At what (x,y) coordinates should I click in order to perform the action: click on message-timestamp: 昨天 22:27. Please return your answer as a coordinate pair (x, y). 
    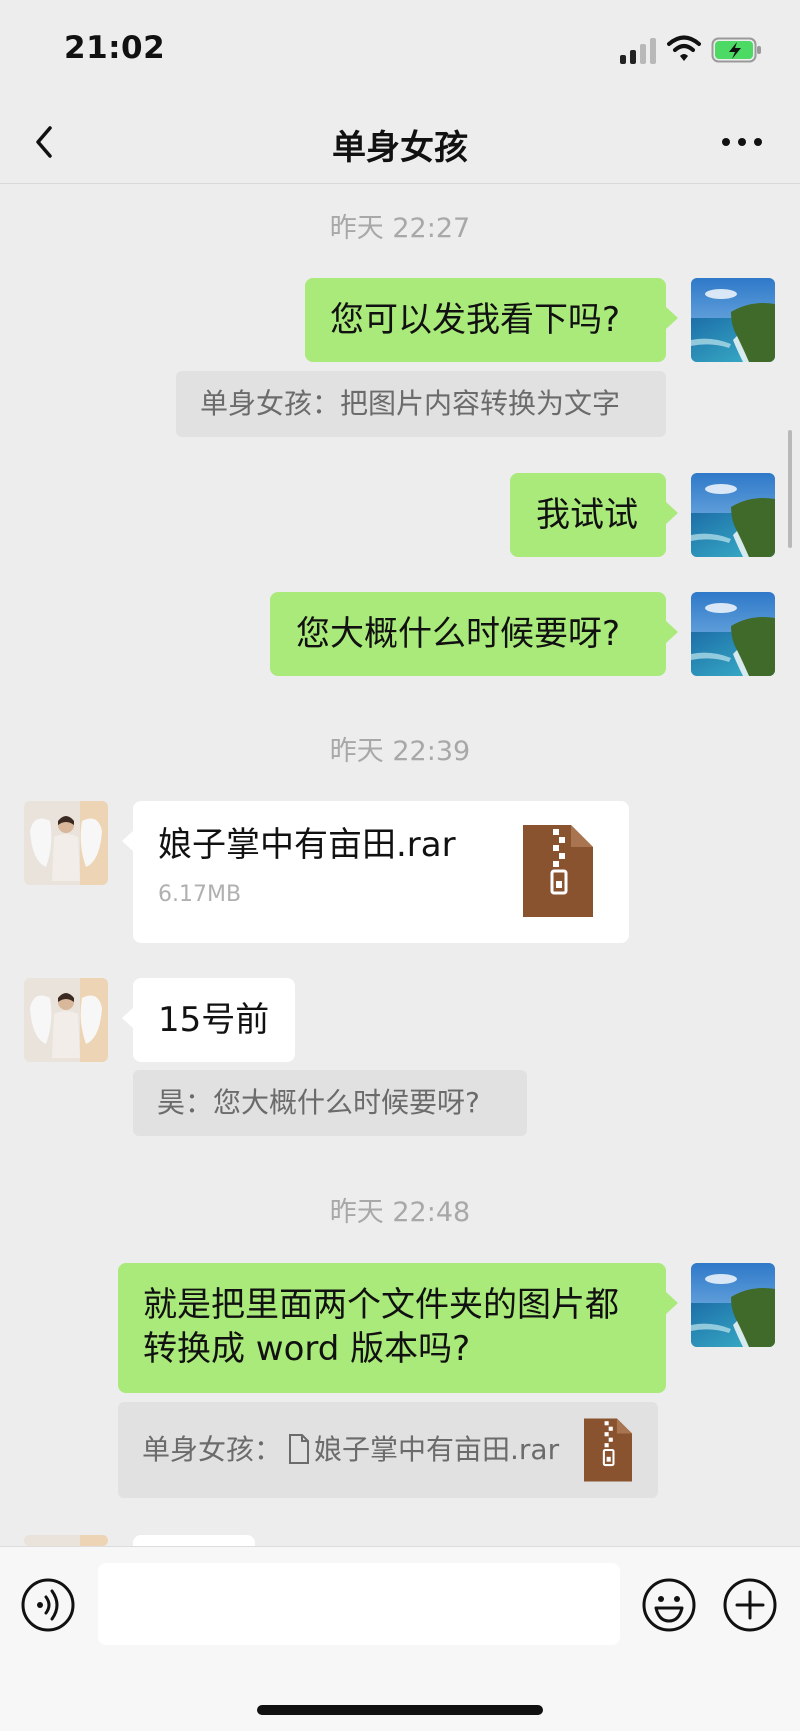
    Looking at the image, I should click on (400, 228).